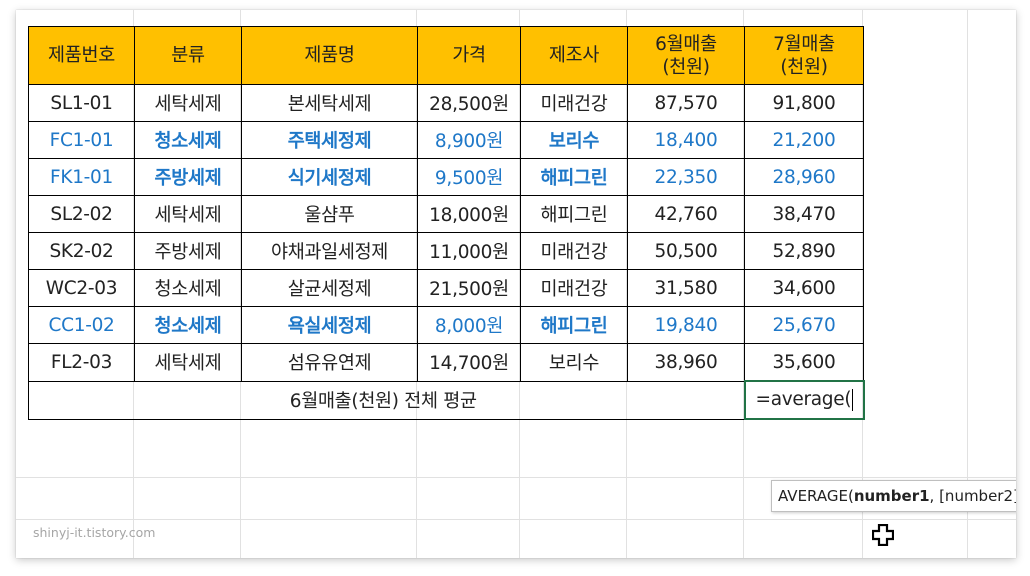 This screenshot has width=1030, height=576. Describe the element at coordinates (329, 103) in the screenshot. I see `cell-product-name: 본세탁세제` at that location.